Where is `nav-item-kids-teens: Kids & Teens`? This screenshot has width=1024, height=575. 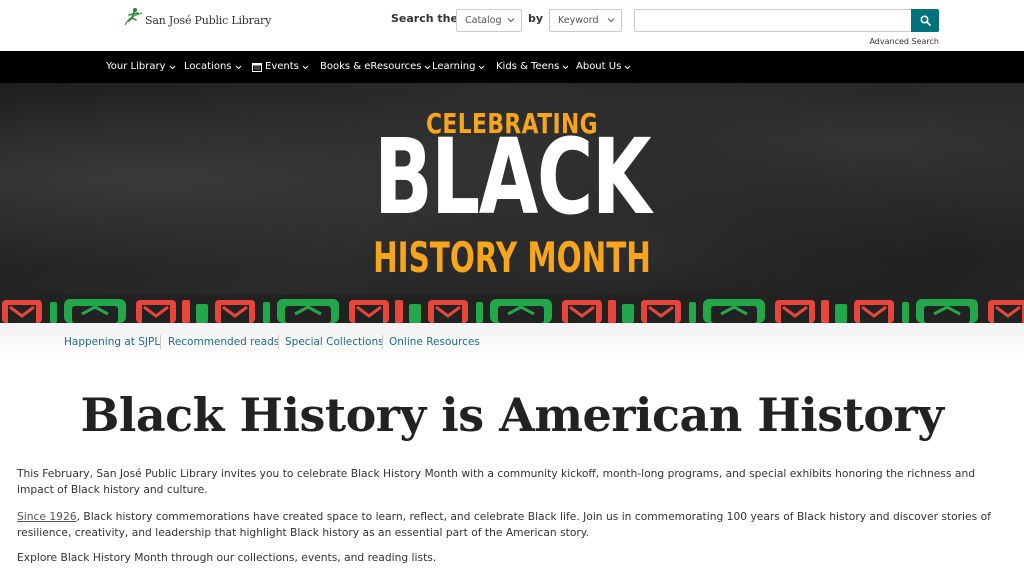 nav-item-kids-teens: Kids & Teens is located at coordinates (532, 66).